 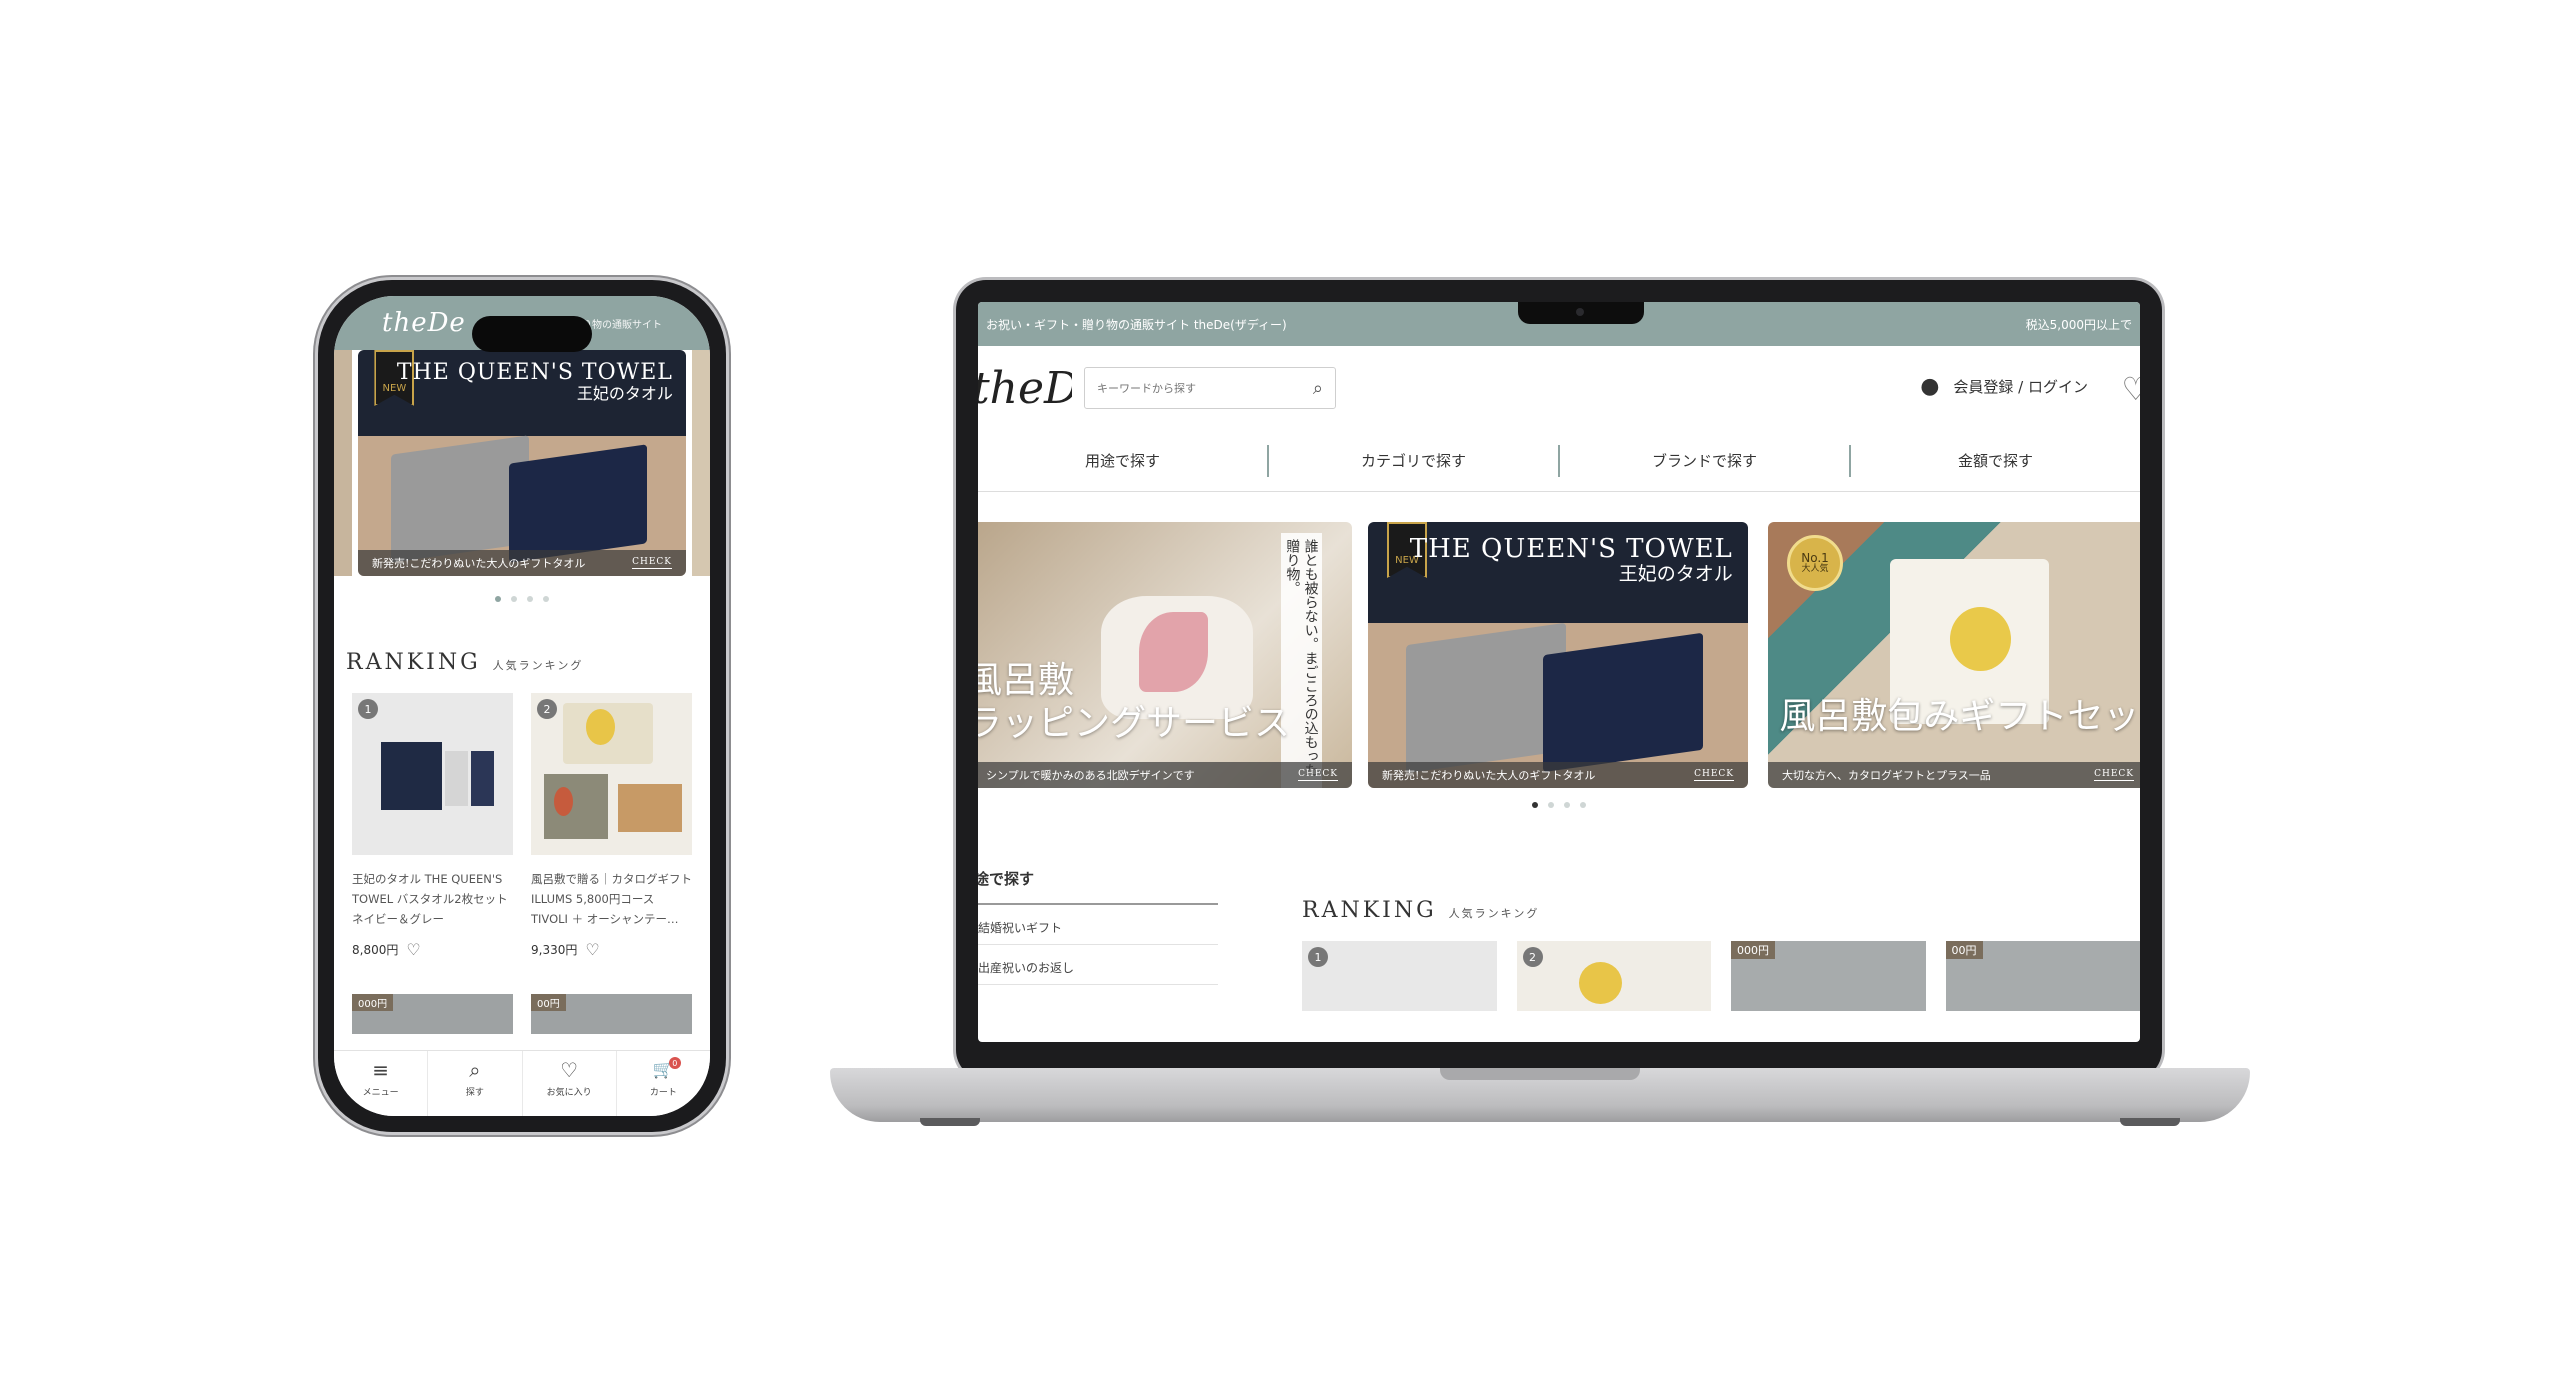 What do you see at coordinates (1559, 388) in the screenshot?
I see `laptop-header: theDe ⌕ ● 会員登録 / ログイン ♡` at bounding box center [1559, 388].